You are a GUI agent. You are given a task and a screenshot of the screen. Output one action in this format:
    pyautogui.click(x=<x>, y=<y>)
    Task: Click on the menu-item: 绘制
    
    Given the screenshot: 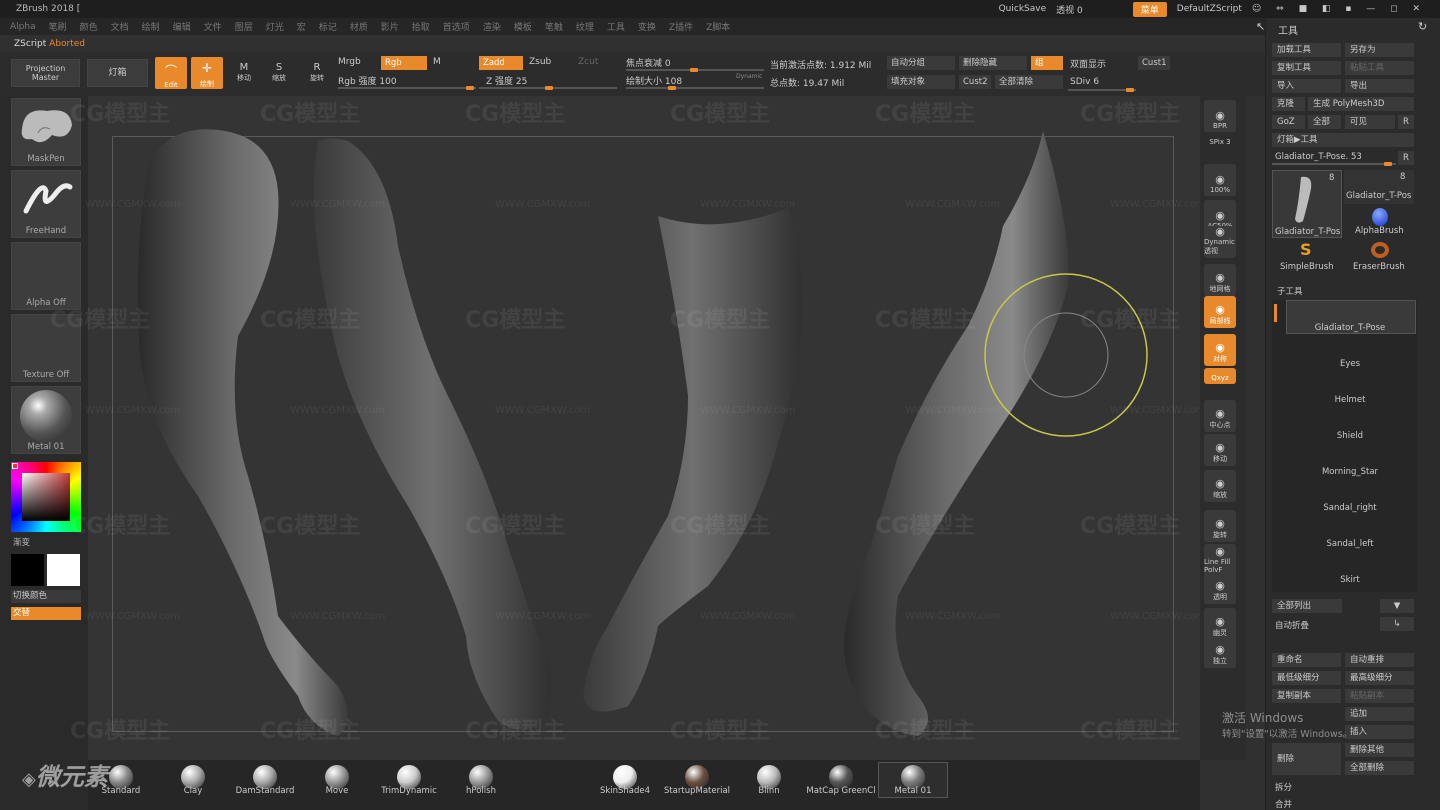 What is the action you would take?
    pyautogui.click(x=151, y=26)
    